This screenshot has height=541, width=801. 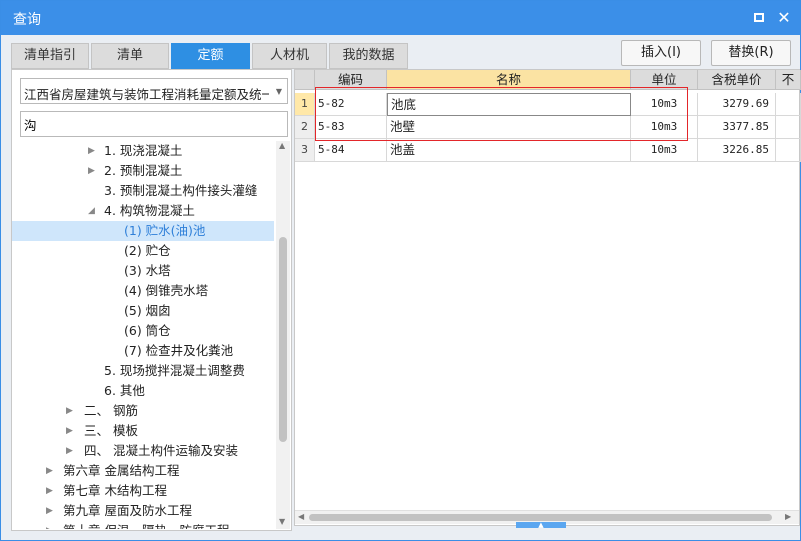 What do you see at coordinates (115, 490) in the screenshot?
I see `tree-item-label: 第七章 木结构工程` at bounding box center [115, 490].